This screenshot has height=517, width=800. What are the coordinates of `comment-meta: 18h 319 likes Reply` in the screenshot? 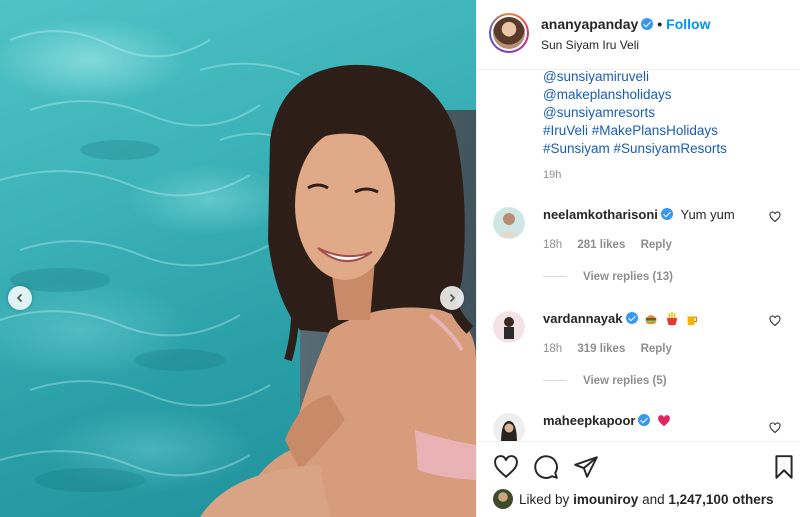 It's located at (613, 349).